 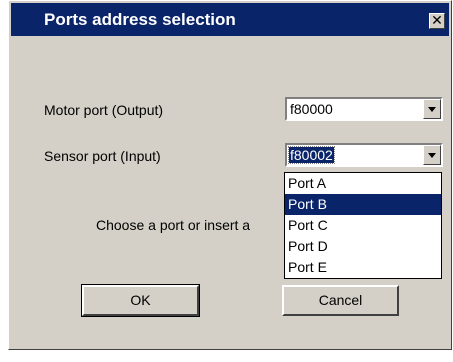 I want to click on close-button: ✕, so click(x=437, y=21).